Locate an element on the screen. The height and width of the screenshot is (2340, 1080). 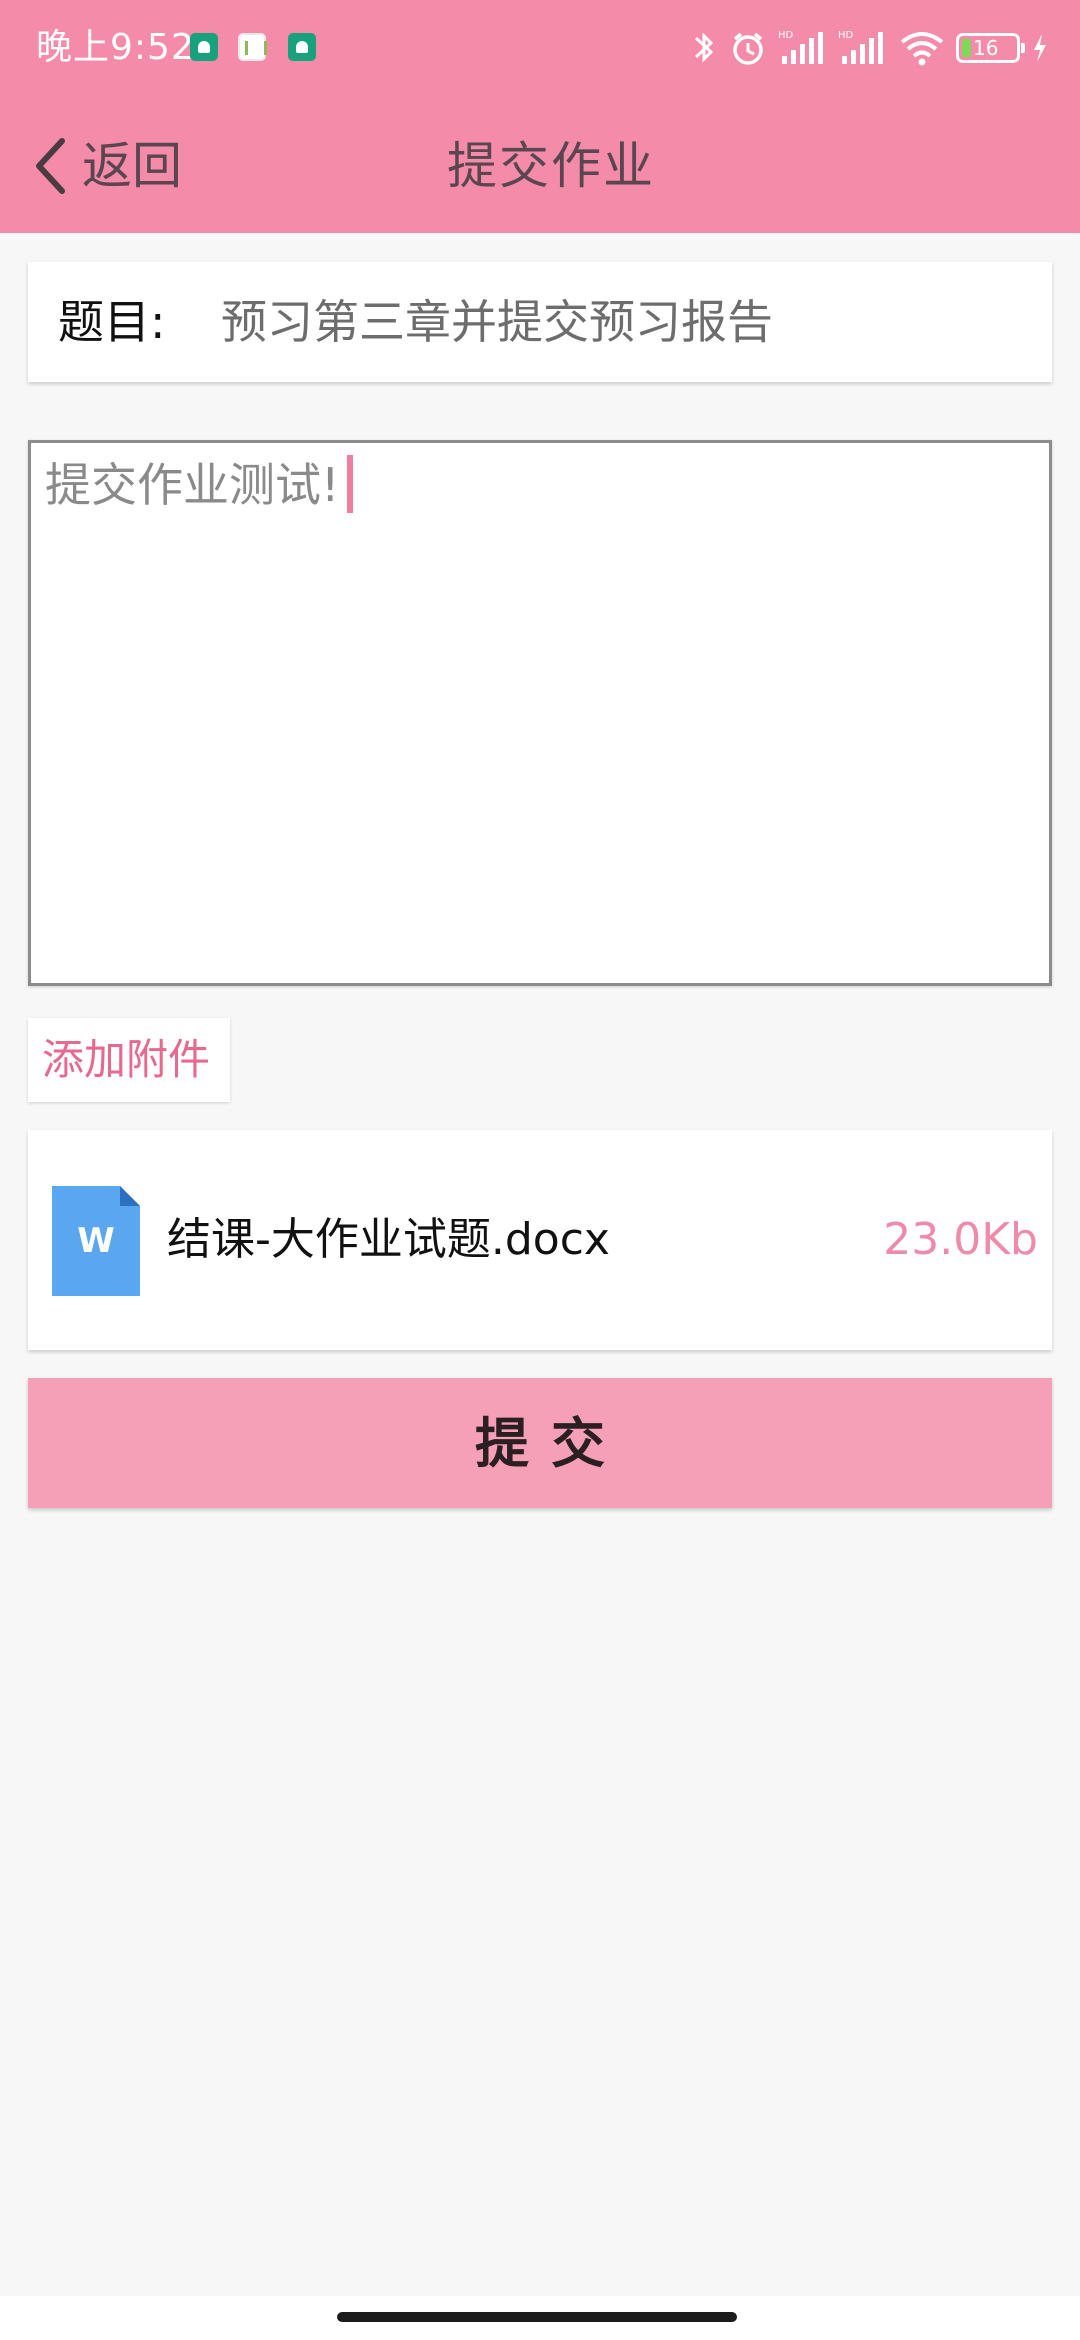
topic-value: 预习第三章并提交预习报告 is located at coordinates (497, 322).